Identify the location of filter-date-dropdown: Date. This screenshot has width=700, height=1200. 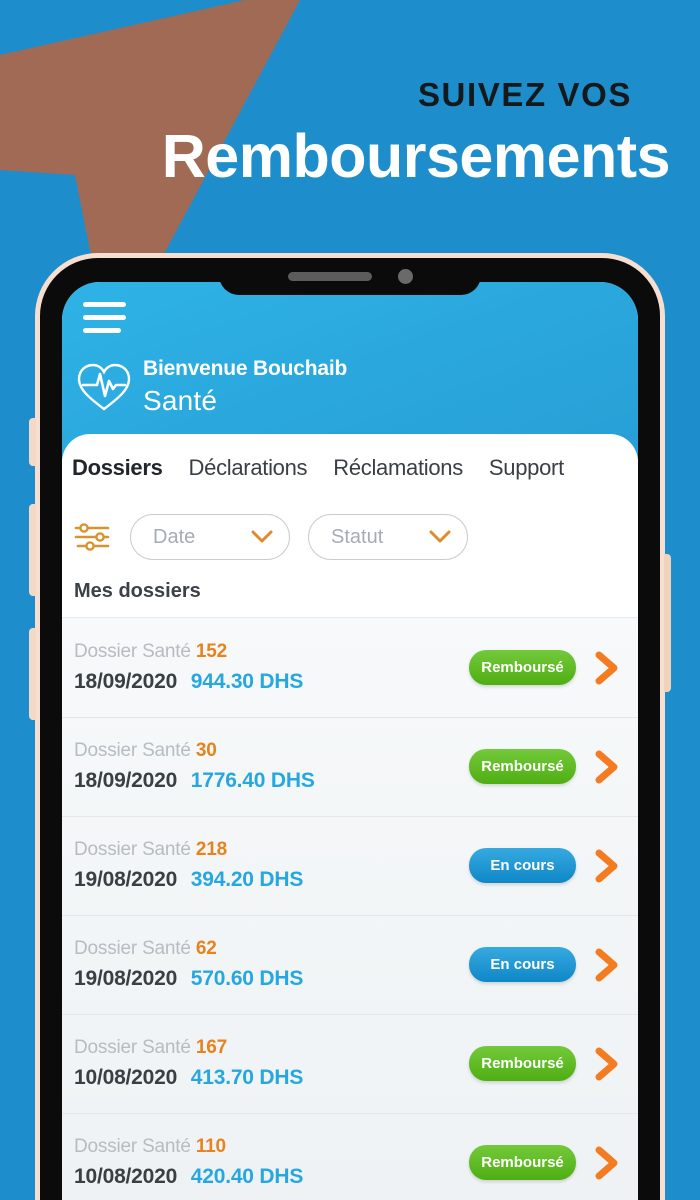
(210, 537).